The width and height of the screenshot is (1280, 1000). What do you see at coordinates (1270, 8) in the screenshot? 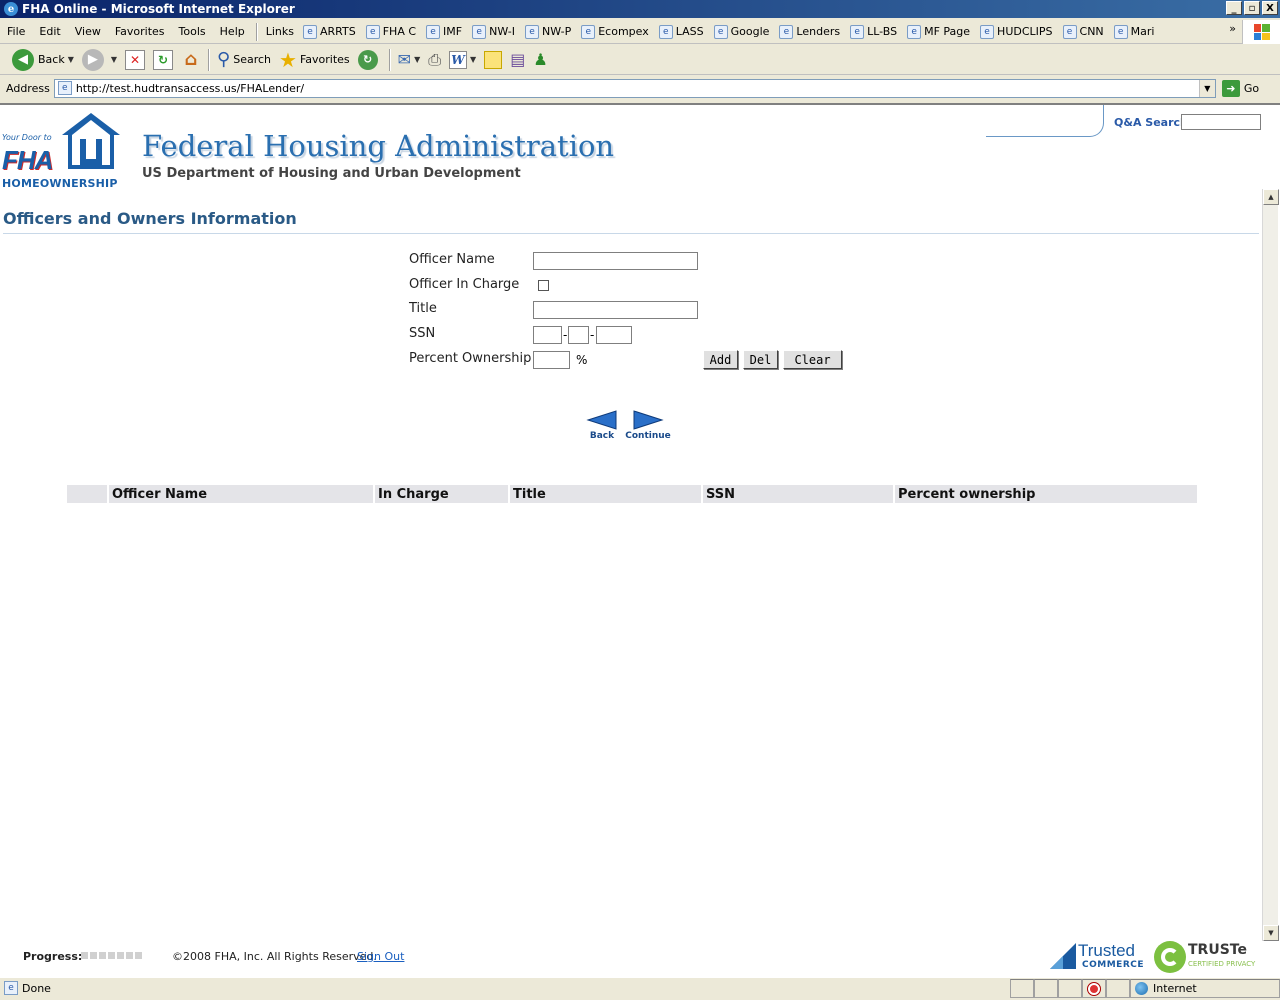
I see `close-window-button: X` at bounding box center [1270, 8].